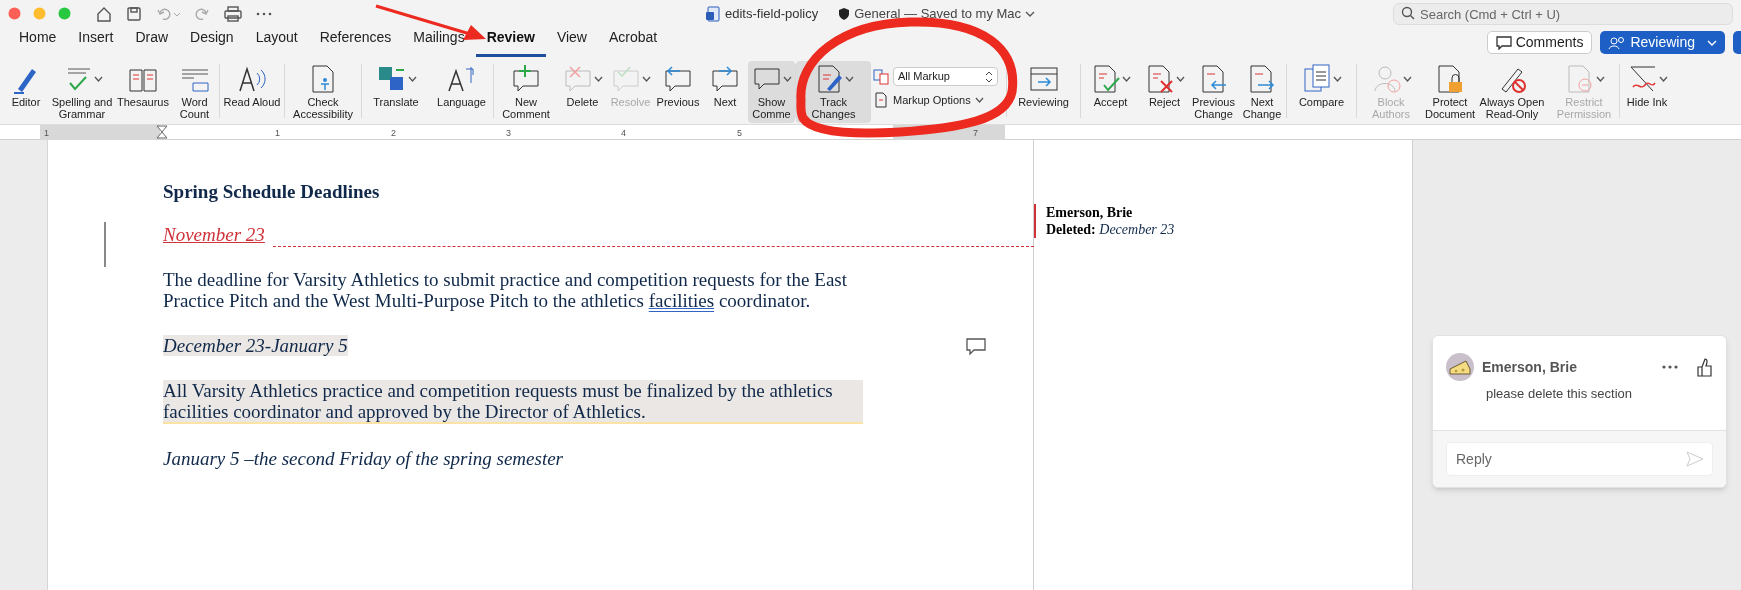 This screenshot has width=1741, height=590. What do you see at coordinates (38, 42) in the screenshot?
I see `ribbon-tab: Home` at bounding box center [38, 42].